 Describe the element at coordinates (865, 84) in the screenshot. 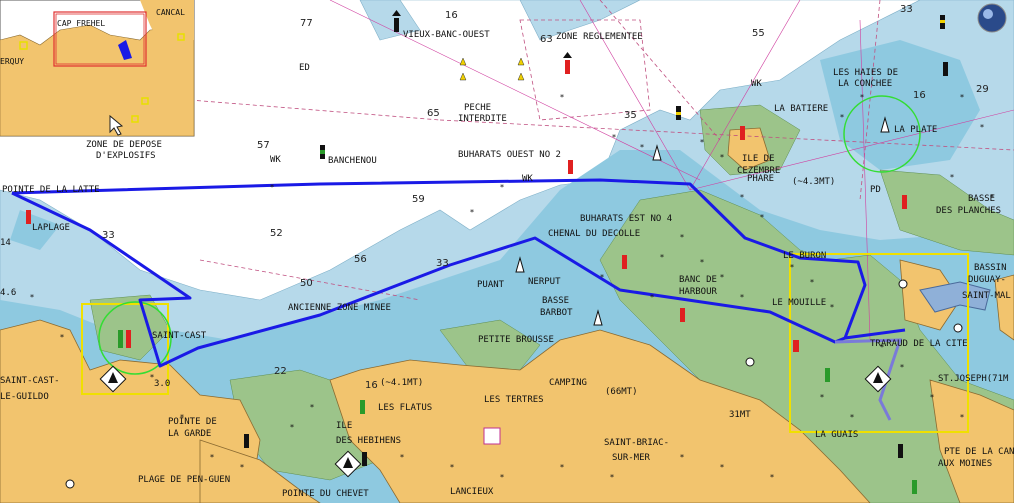

I see `label-les-haies: LA CONCHEE` at that location.